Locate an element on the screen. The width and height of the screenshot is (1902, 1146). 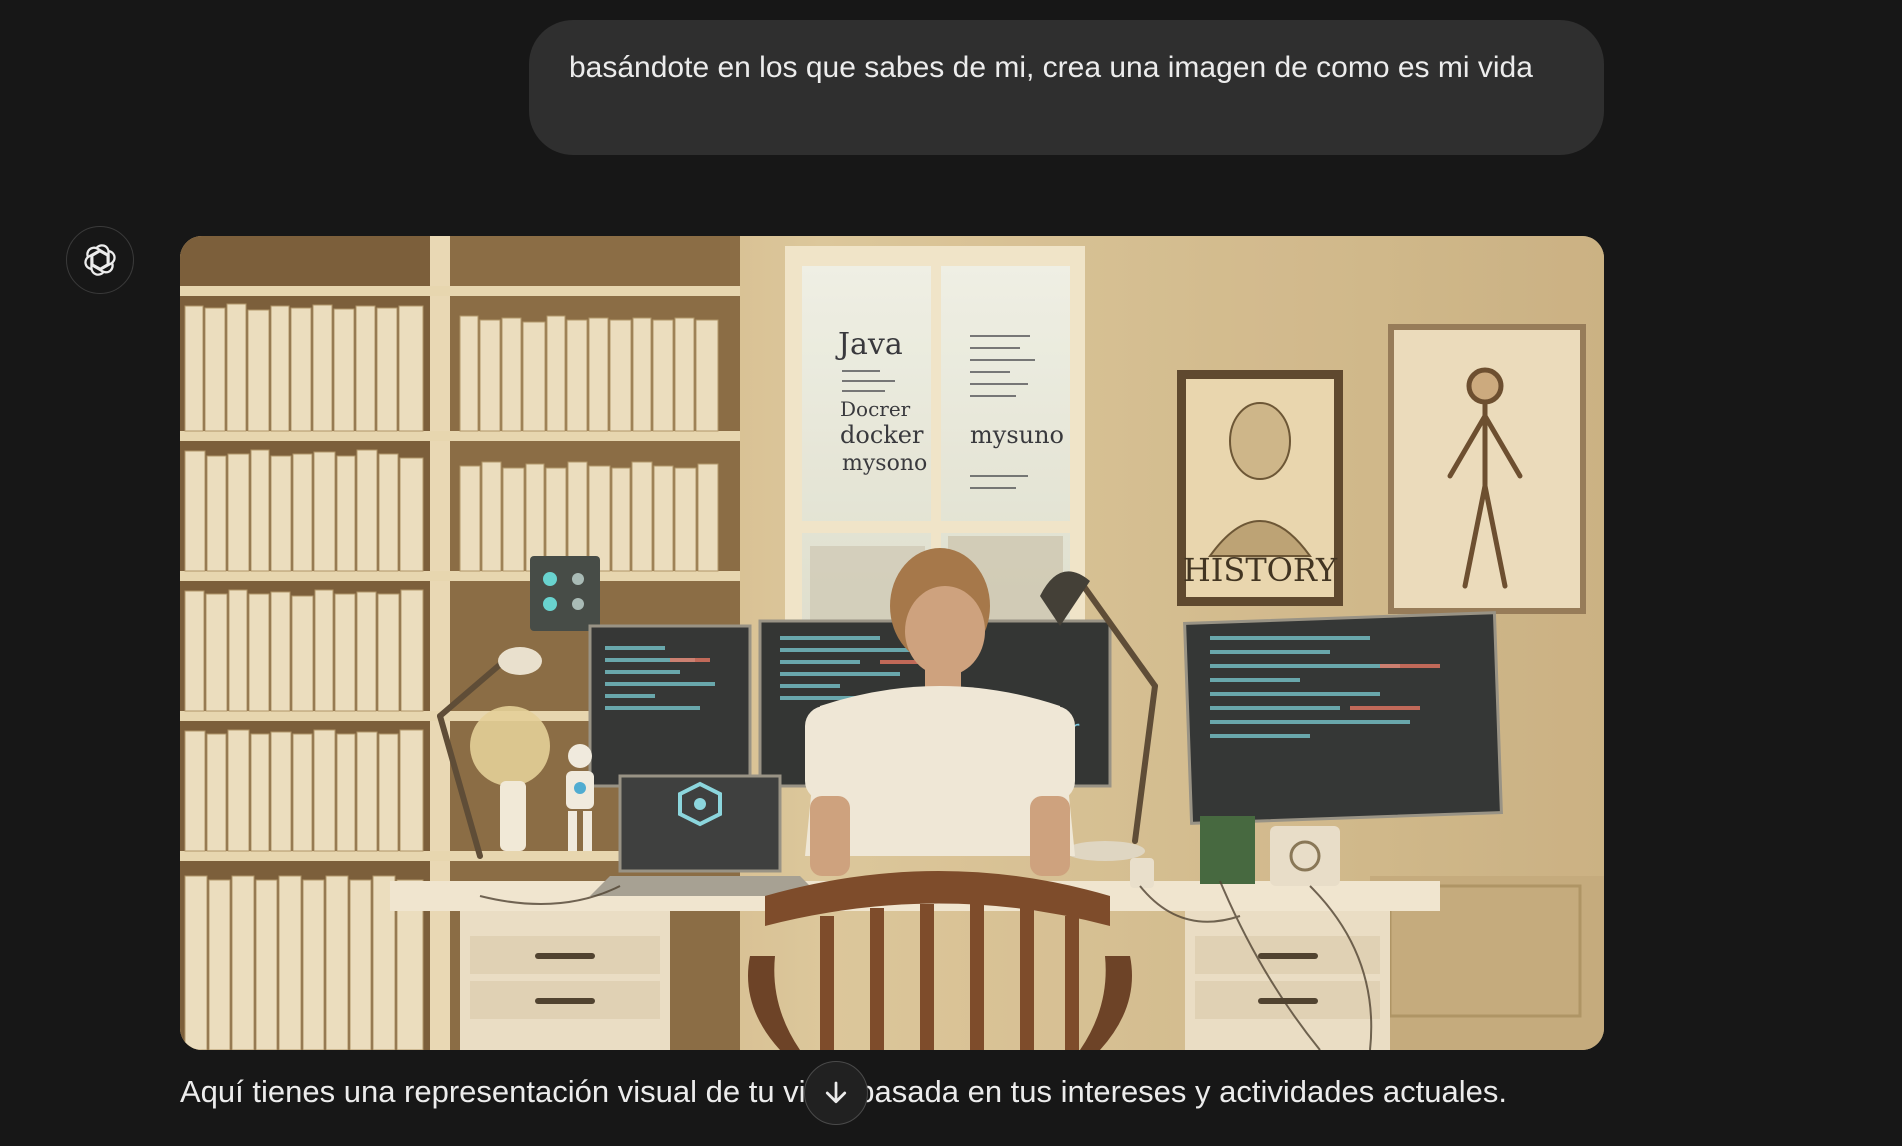
arrow-down-icon is located at coordinates (836, 1092).